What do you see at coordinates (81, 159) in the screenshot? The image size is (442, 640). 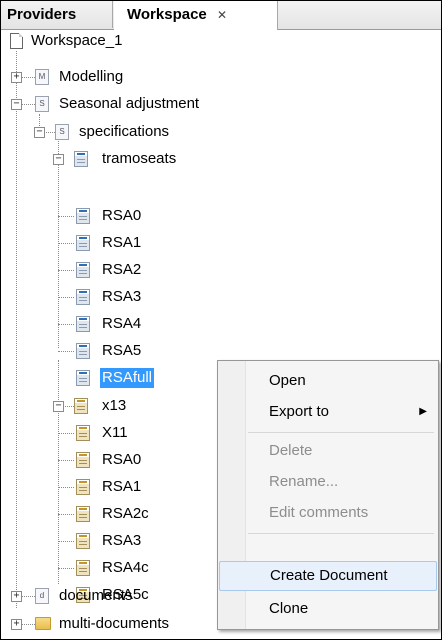 I see `tramoseats-icon` at bounding box center [81, 159].